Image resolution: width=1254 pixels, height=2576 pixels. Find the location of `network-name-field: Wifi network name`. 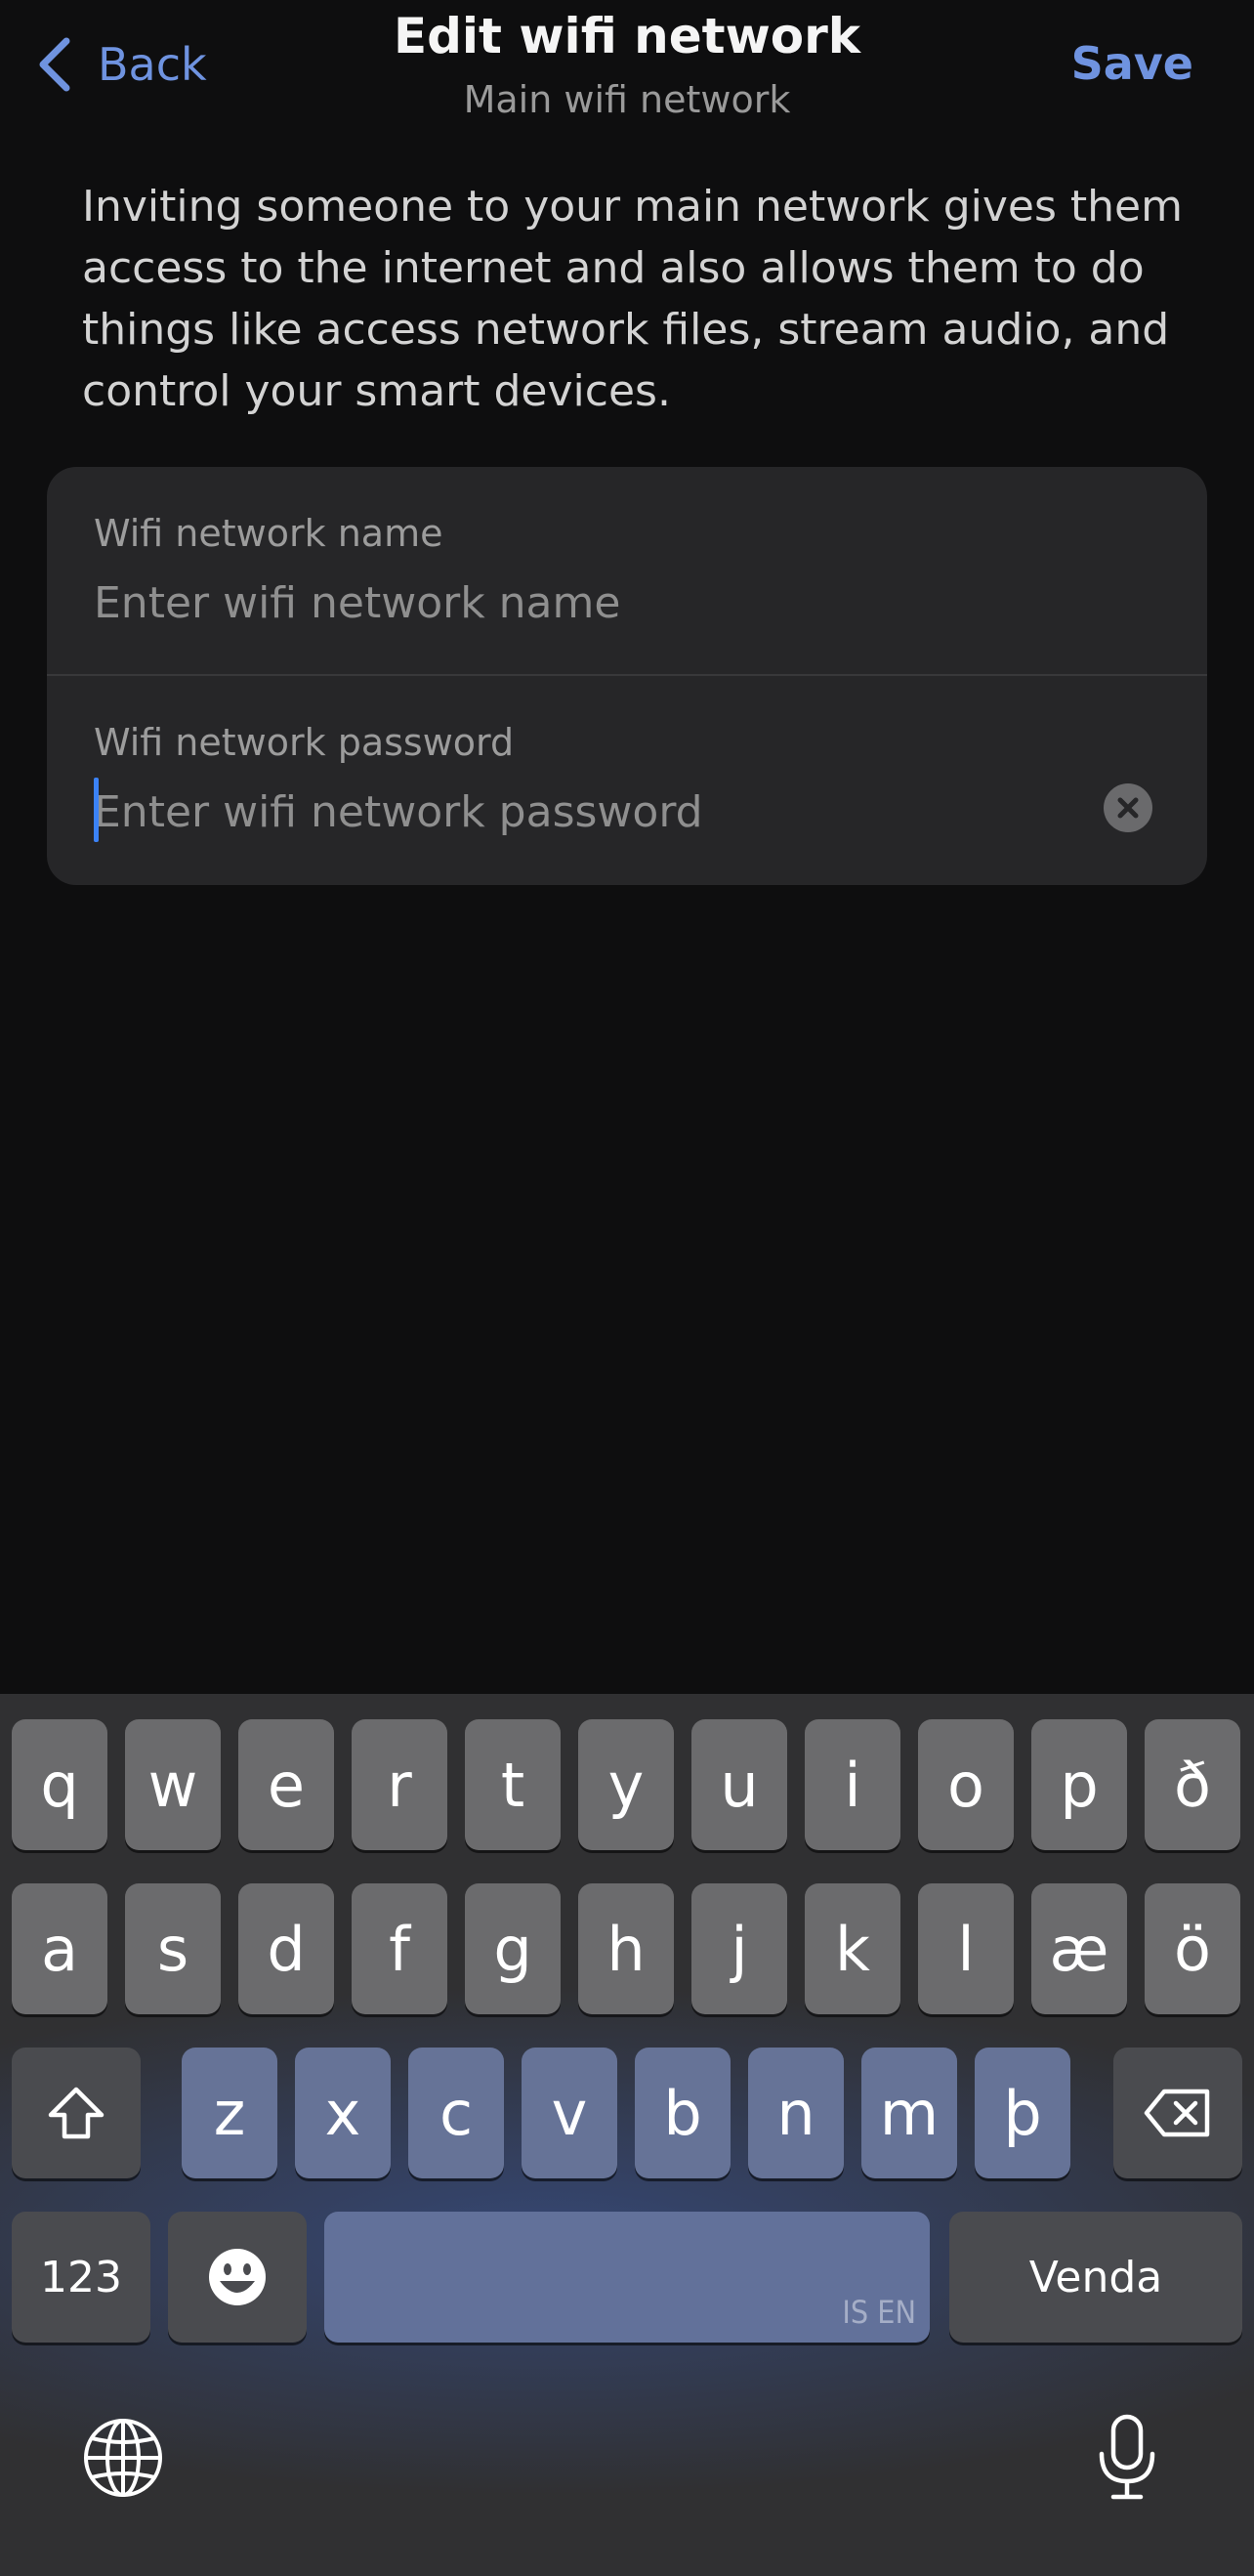

network-name-field: Wifi network name is located at coordinates (627, 571).